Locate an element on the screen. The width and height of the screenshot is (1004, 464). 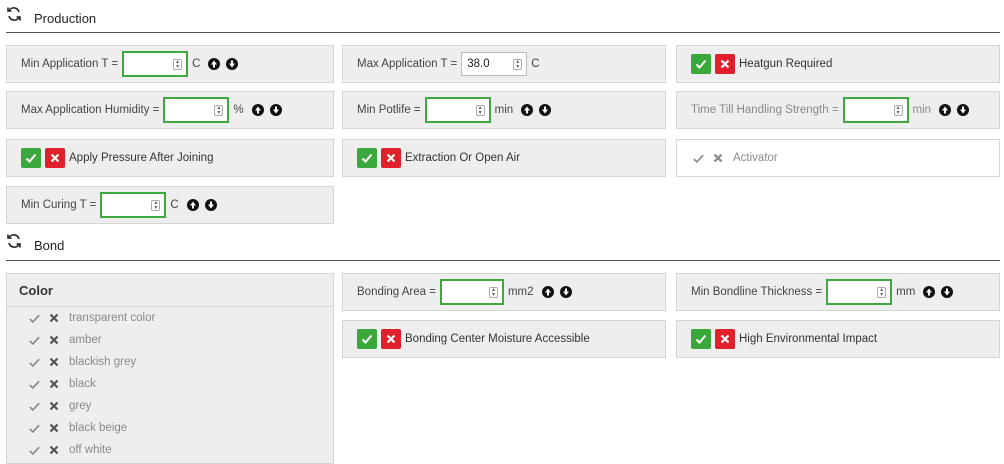
heatgun-required-flag: Heatgun Required is located at coordinates (838, 64).